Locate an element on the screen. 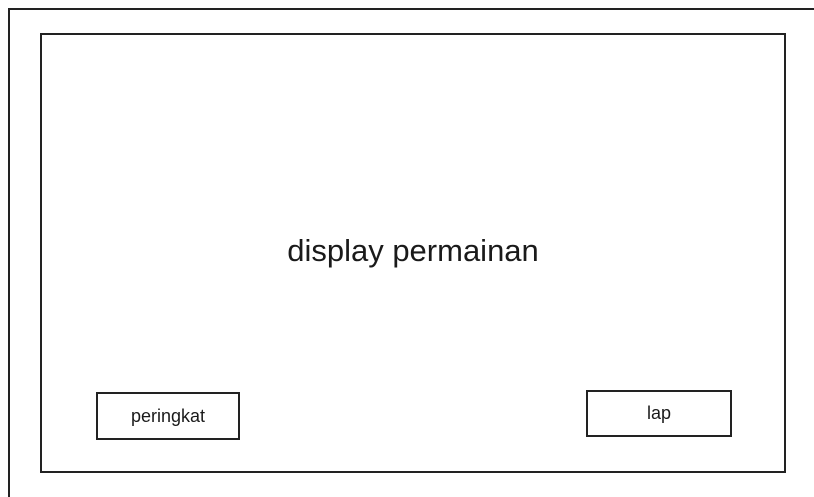  outer-frame-top-border is located at coordinates (411, 9).